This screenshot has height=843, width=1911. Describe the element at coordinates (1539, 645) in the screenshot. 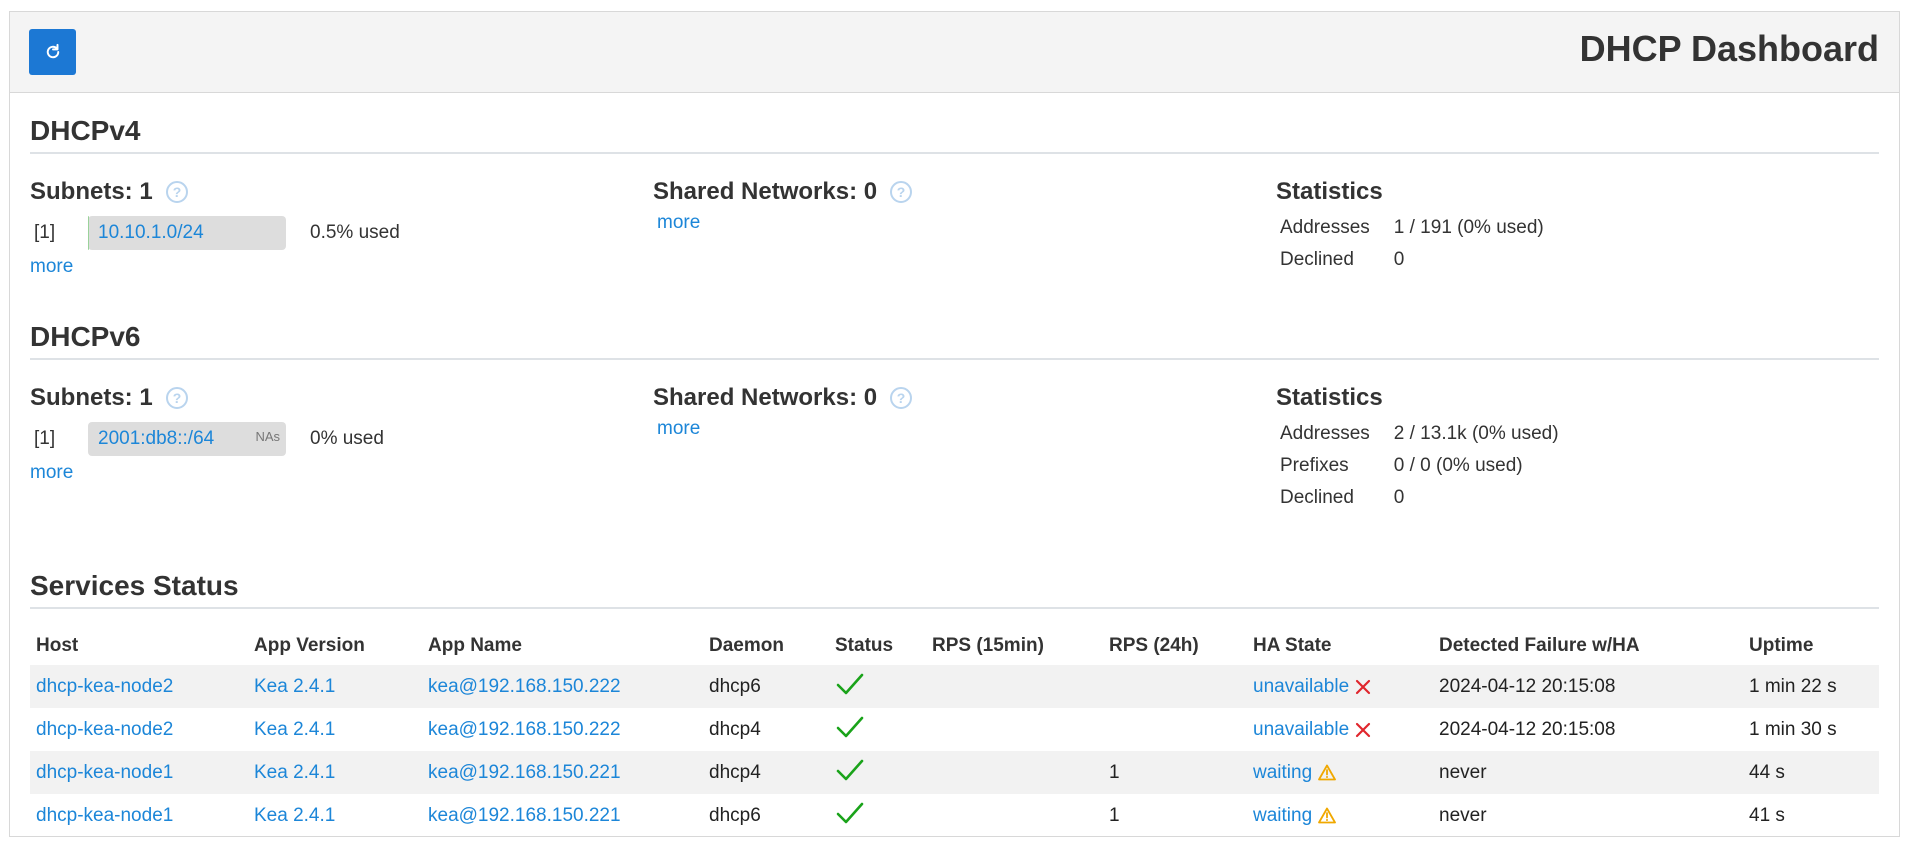

I see `column-header: Detected Failure w/HA` at that location.